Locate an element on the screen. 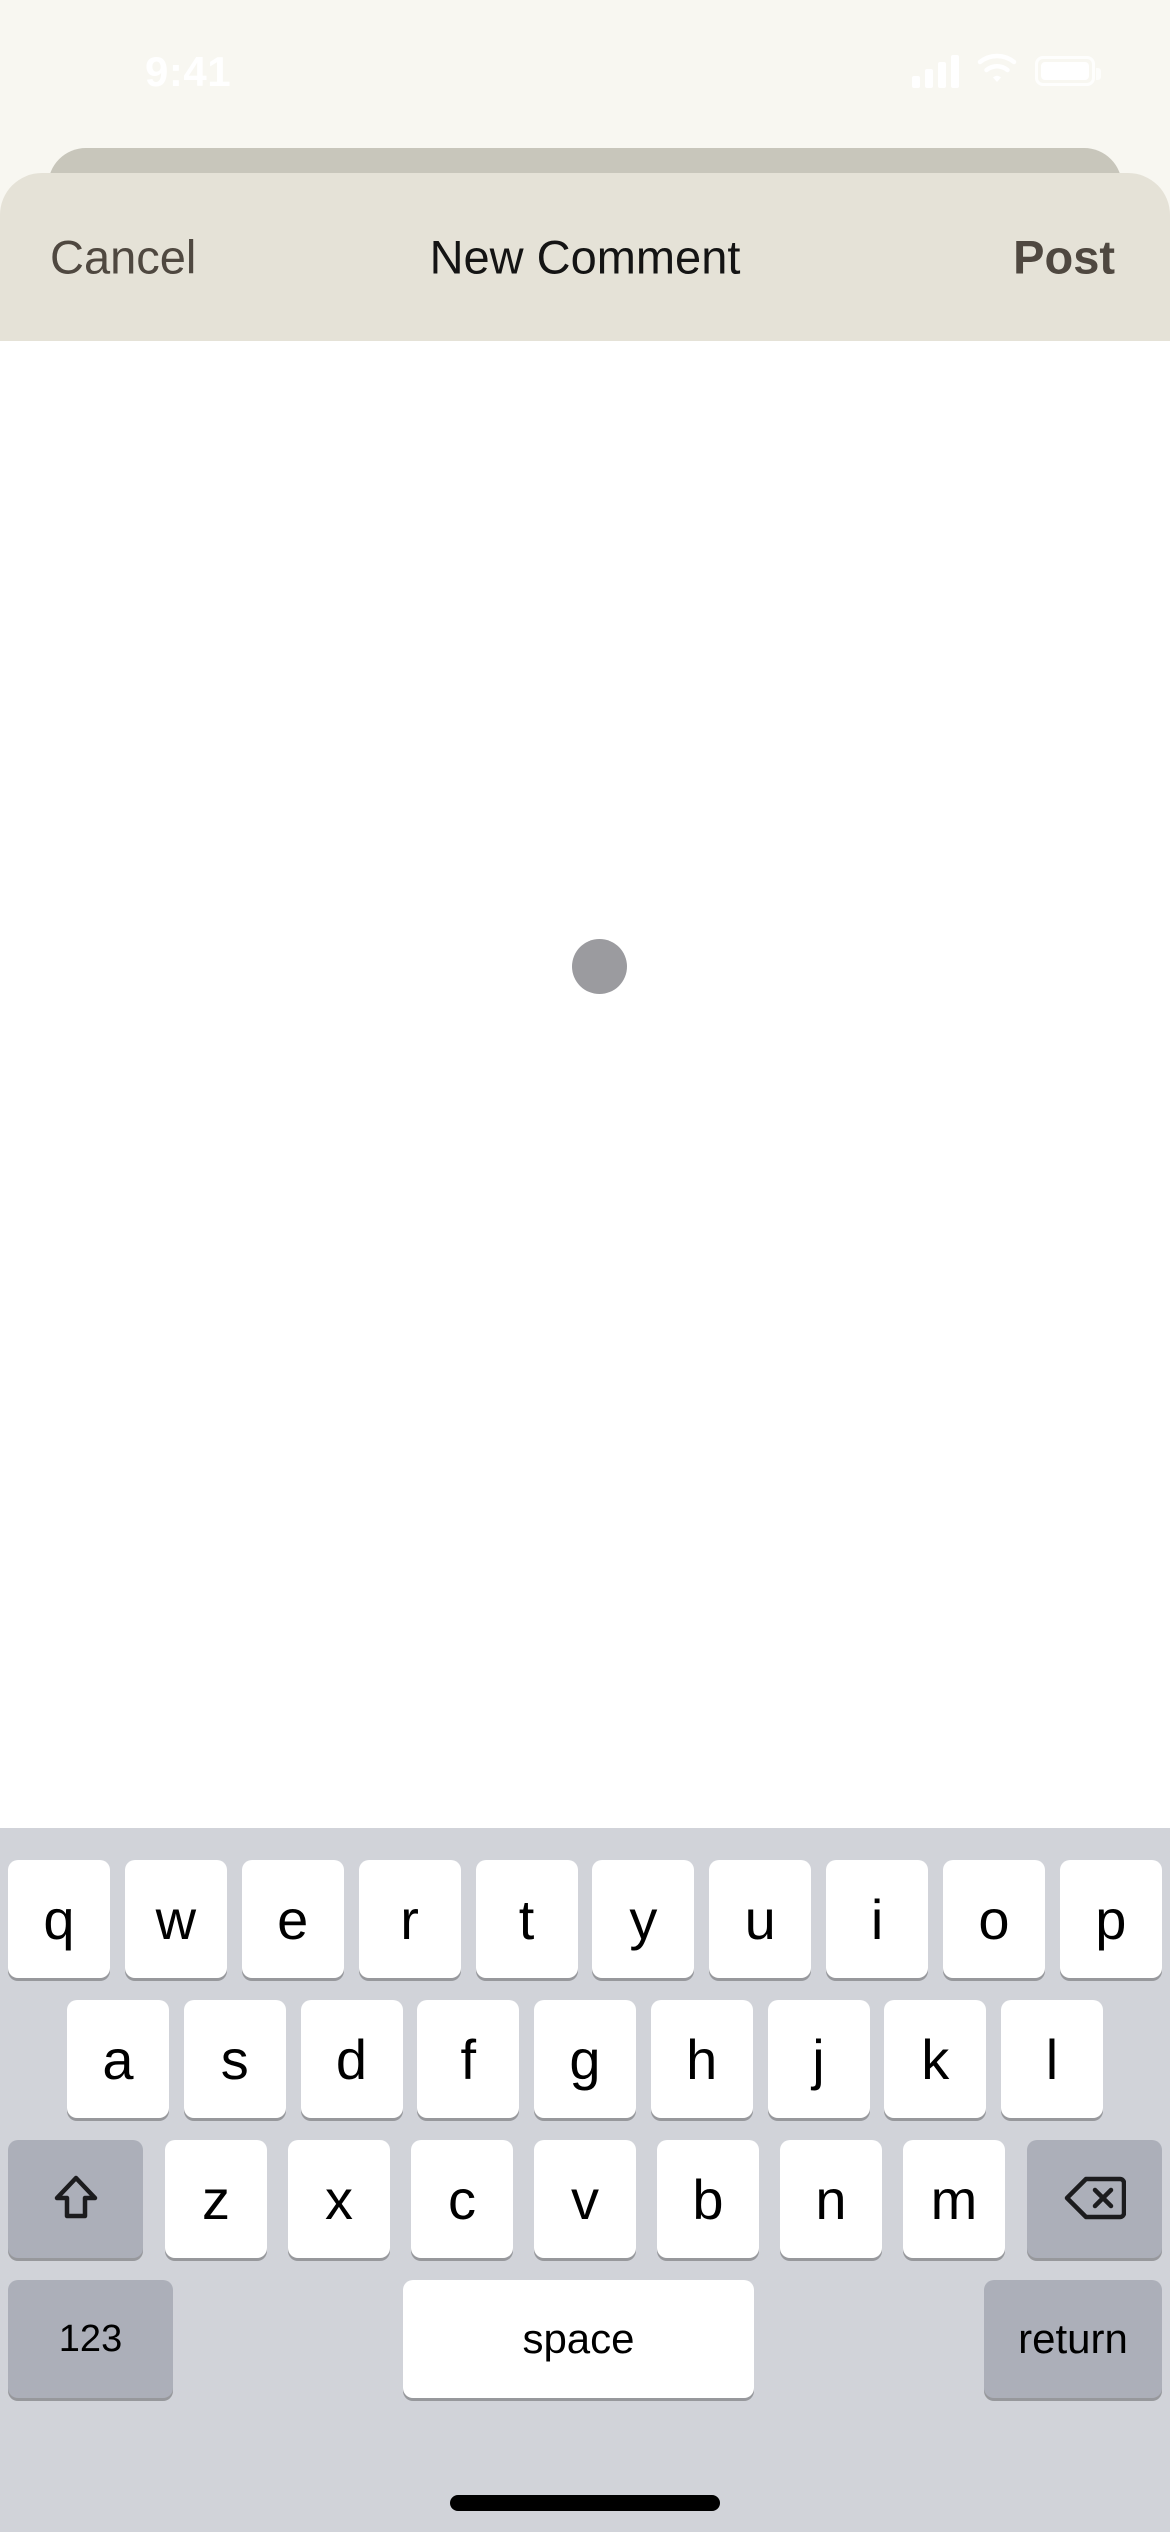 The height and width of the screenshot is (2532, 1170). keyboard-row-3-letters: z x c v b n m is located at coordinates (585, 2199).